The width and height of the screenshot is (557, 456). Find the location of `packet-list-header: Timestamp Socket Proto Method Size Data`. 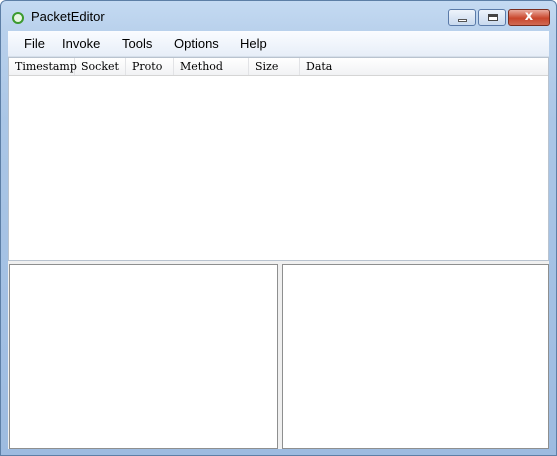

packet-list-header: Timestamp Socket Proto Method Size Data is located at coordinates (278, 67).